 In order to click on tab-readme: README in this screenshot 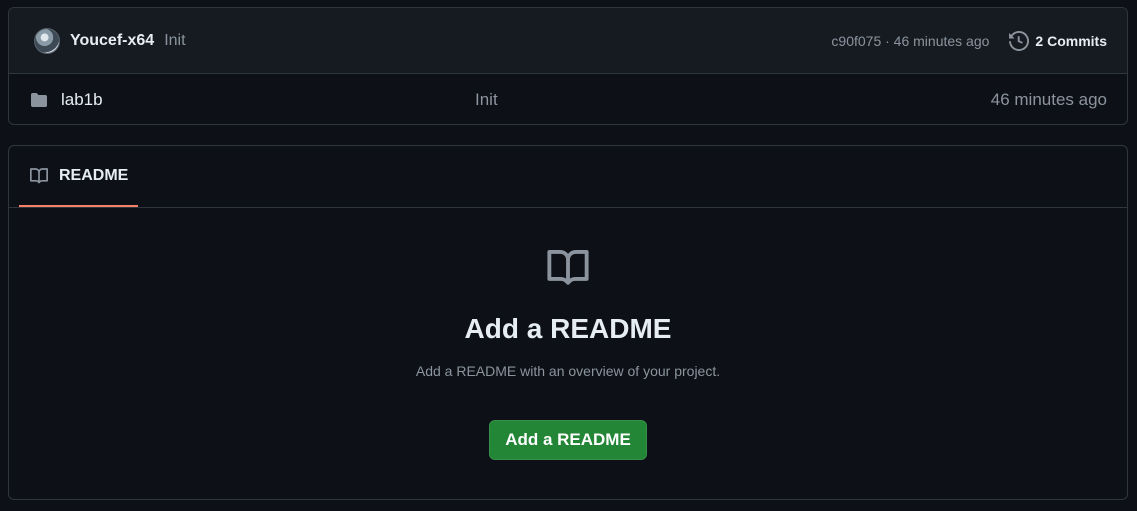, I will do `click(79, 176)`.